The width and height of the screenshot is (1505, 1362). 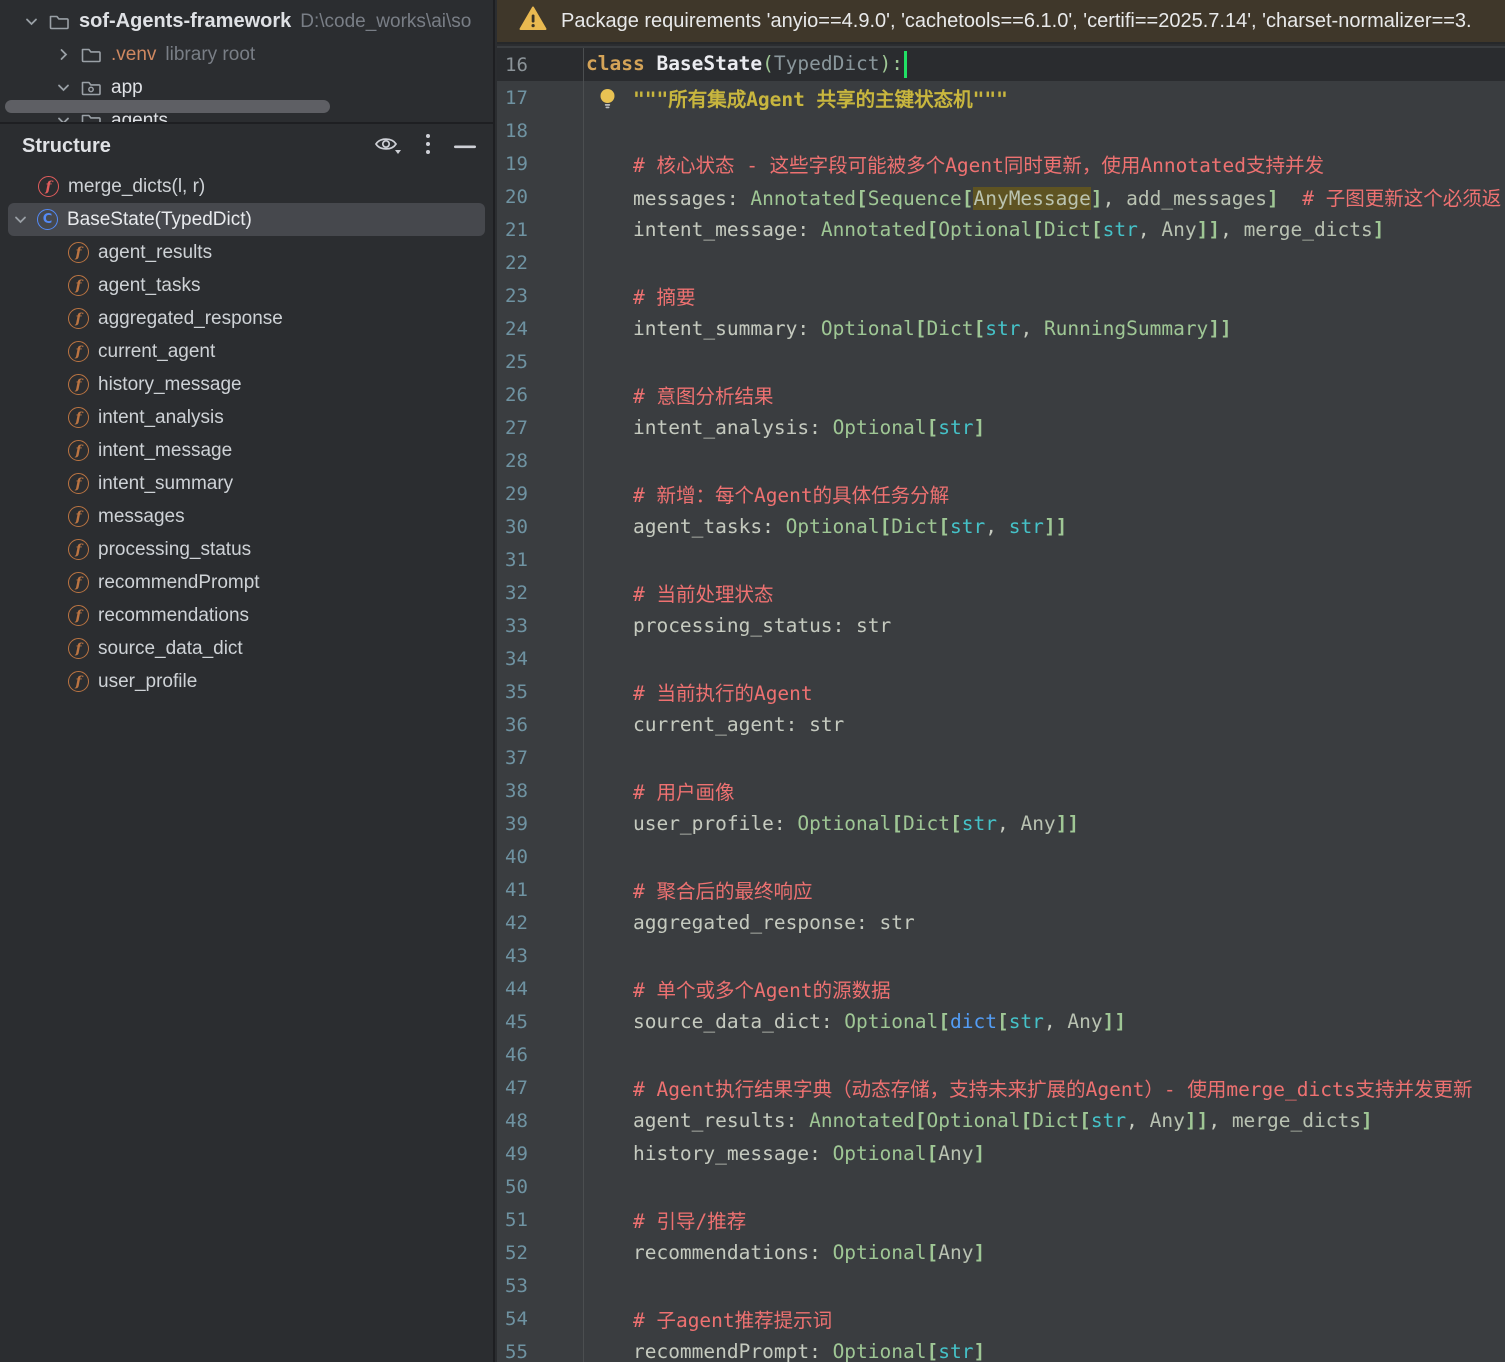 What do you see at coordinates (246, 450) in the screenshot?
I see `structure-item-intent-message: f intent_message` at bounding box center [246, 450].